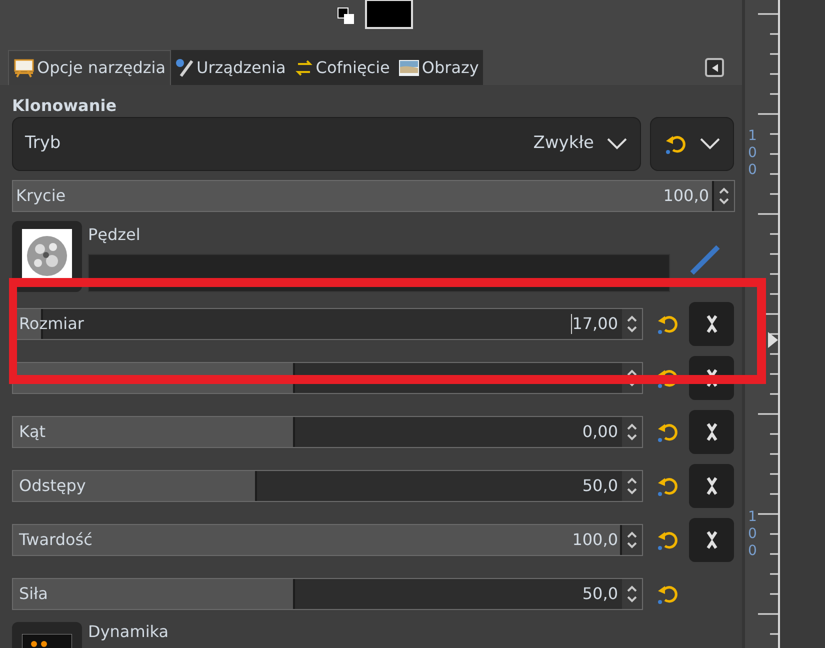 Image resolution: width=825 pixels, height=648 pixels. Describe the element at coordinates (409, 68) in the screenshot. I see `landscape-icon` at that location.